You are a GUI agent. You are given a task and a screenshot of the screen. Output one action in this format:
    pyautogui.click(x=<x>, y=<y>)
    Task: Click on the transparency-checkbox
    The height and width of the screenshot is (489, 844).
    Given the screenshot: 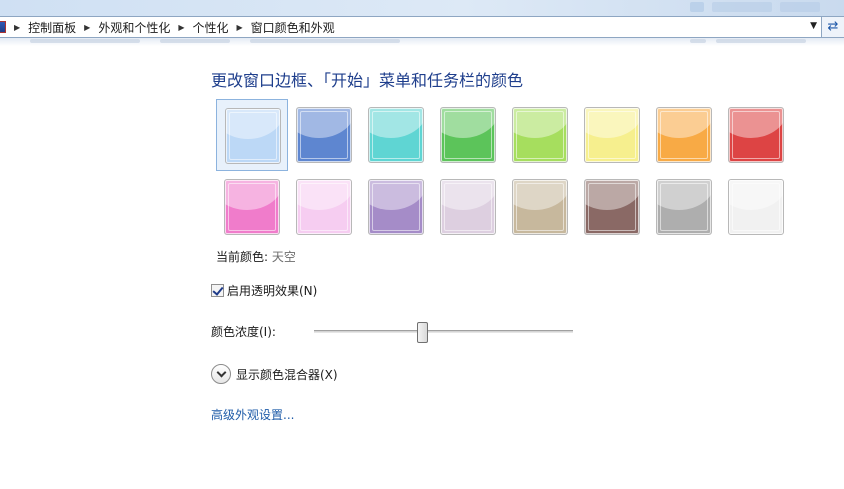 What is the action you would take?
    pyautogui.click(x=217, y=290)
    